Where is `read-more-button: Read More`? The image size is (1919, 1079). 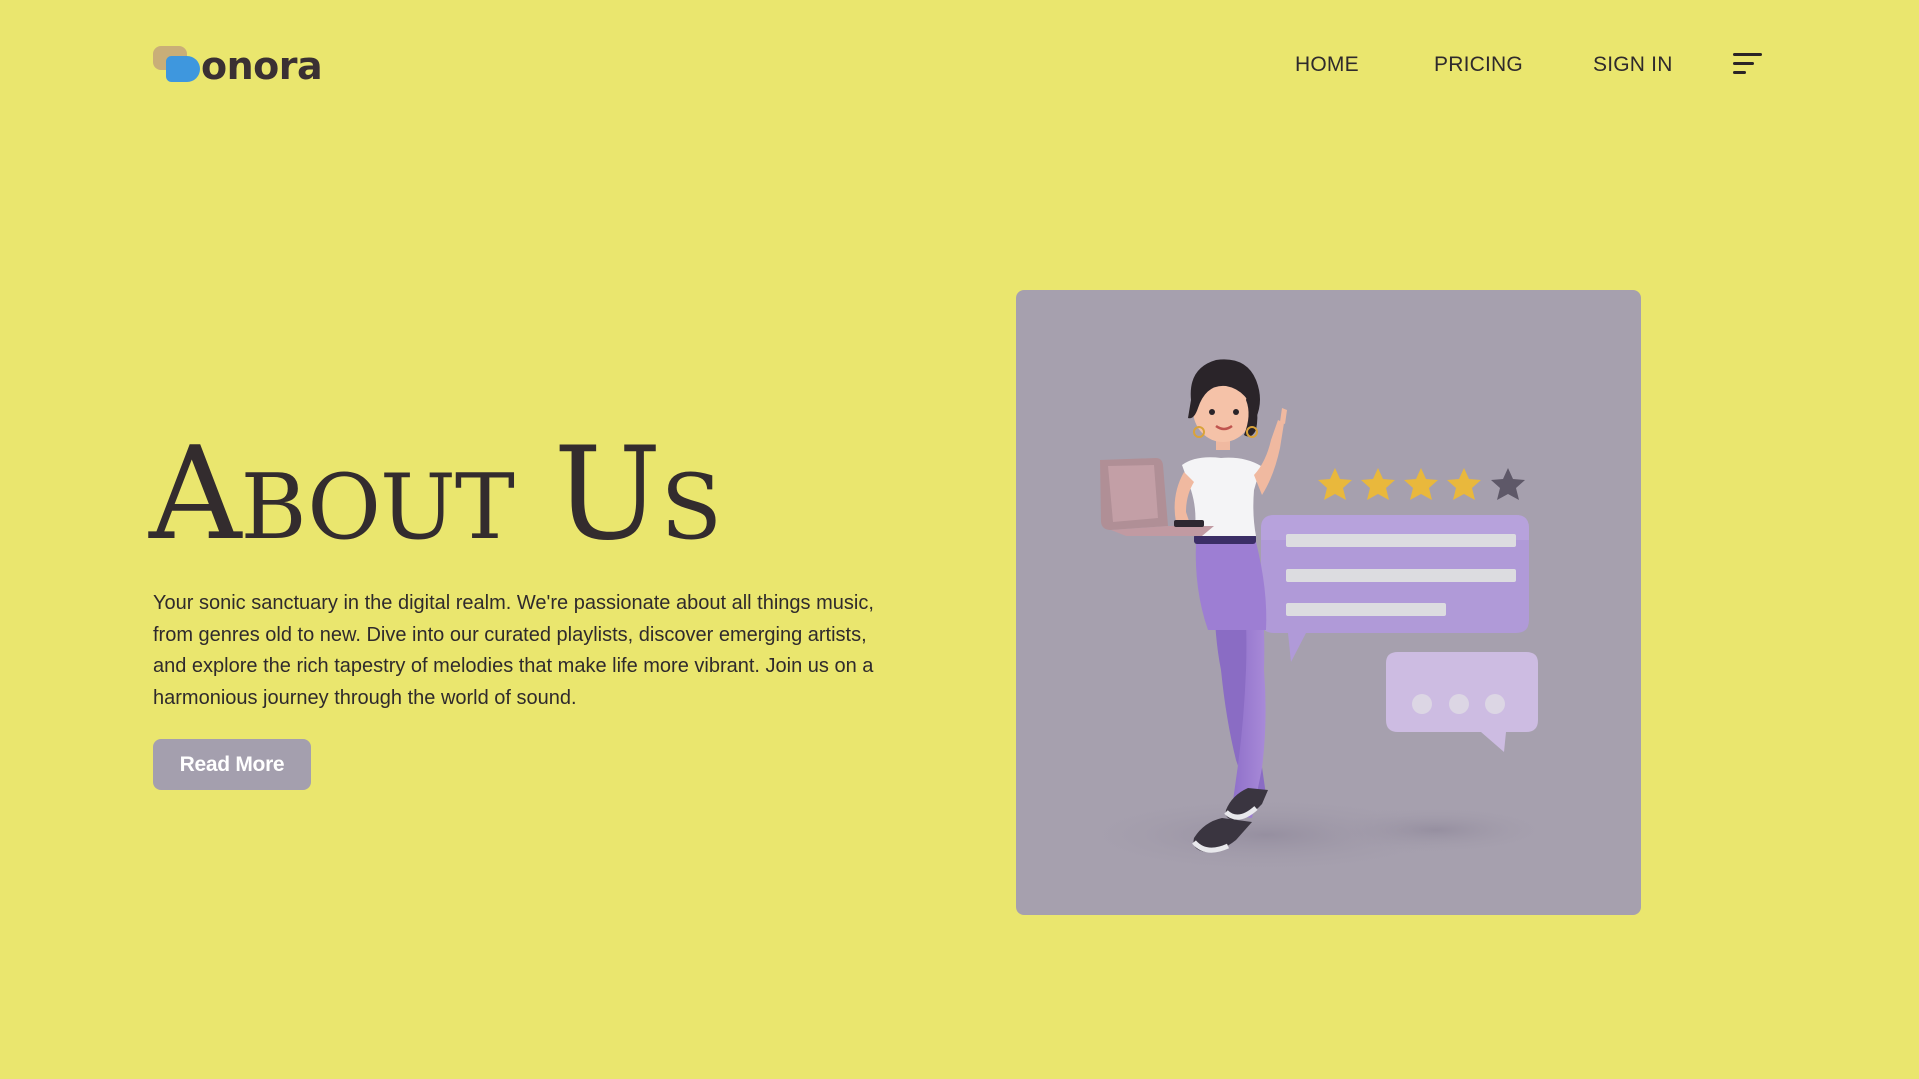 read-more-button: Read More is located at coordinates (232, 764).